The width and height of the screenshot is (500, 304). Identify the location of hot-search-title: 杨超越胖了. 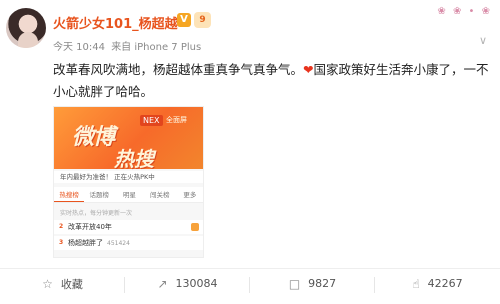
(85, 243).